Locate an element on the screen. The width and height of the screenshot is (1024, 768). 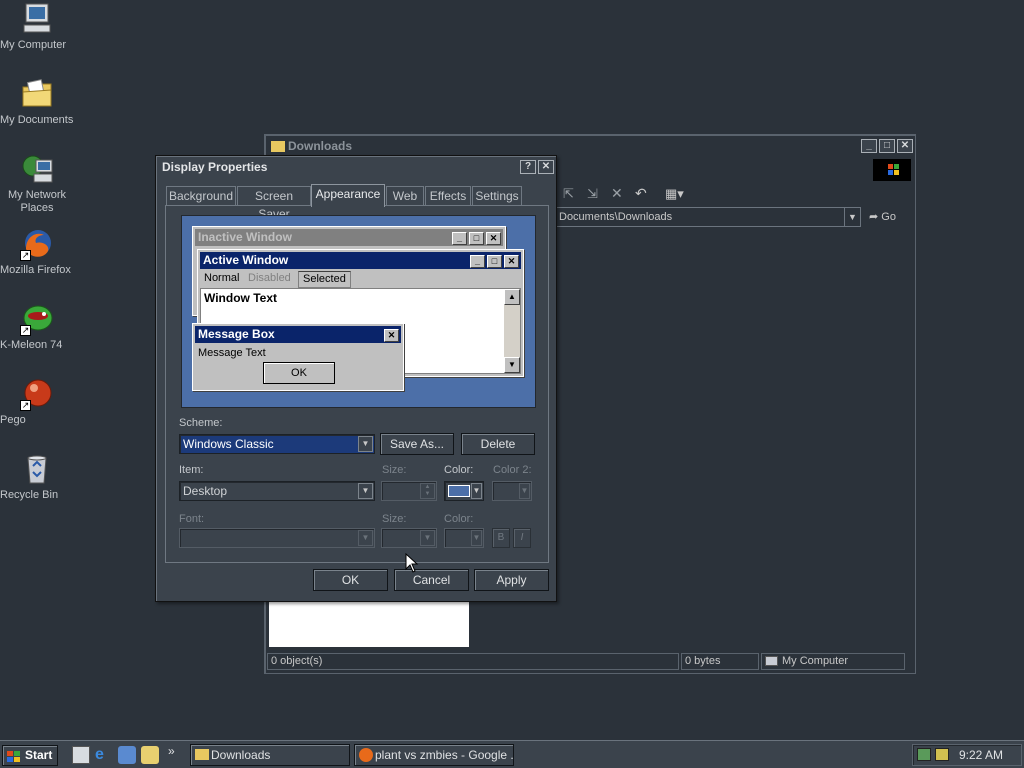
scroll-down-icon: ▼ is located at coordinates (512, 365).